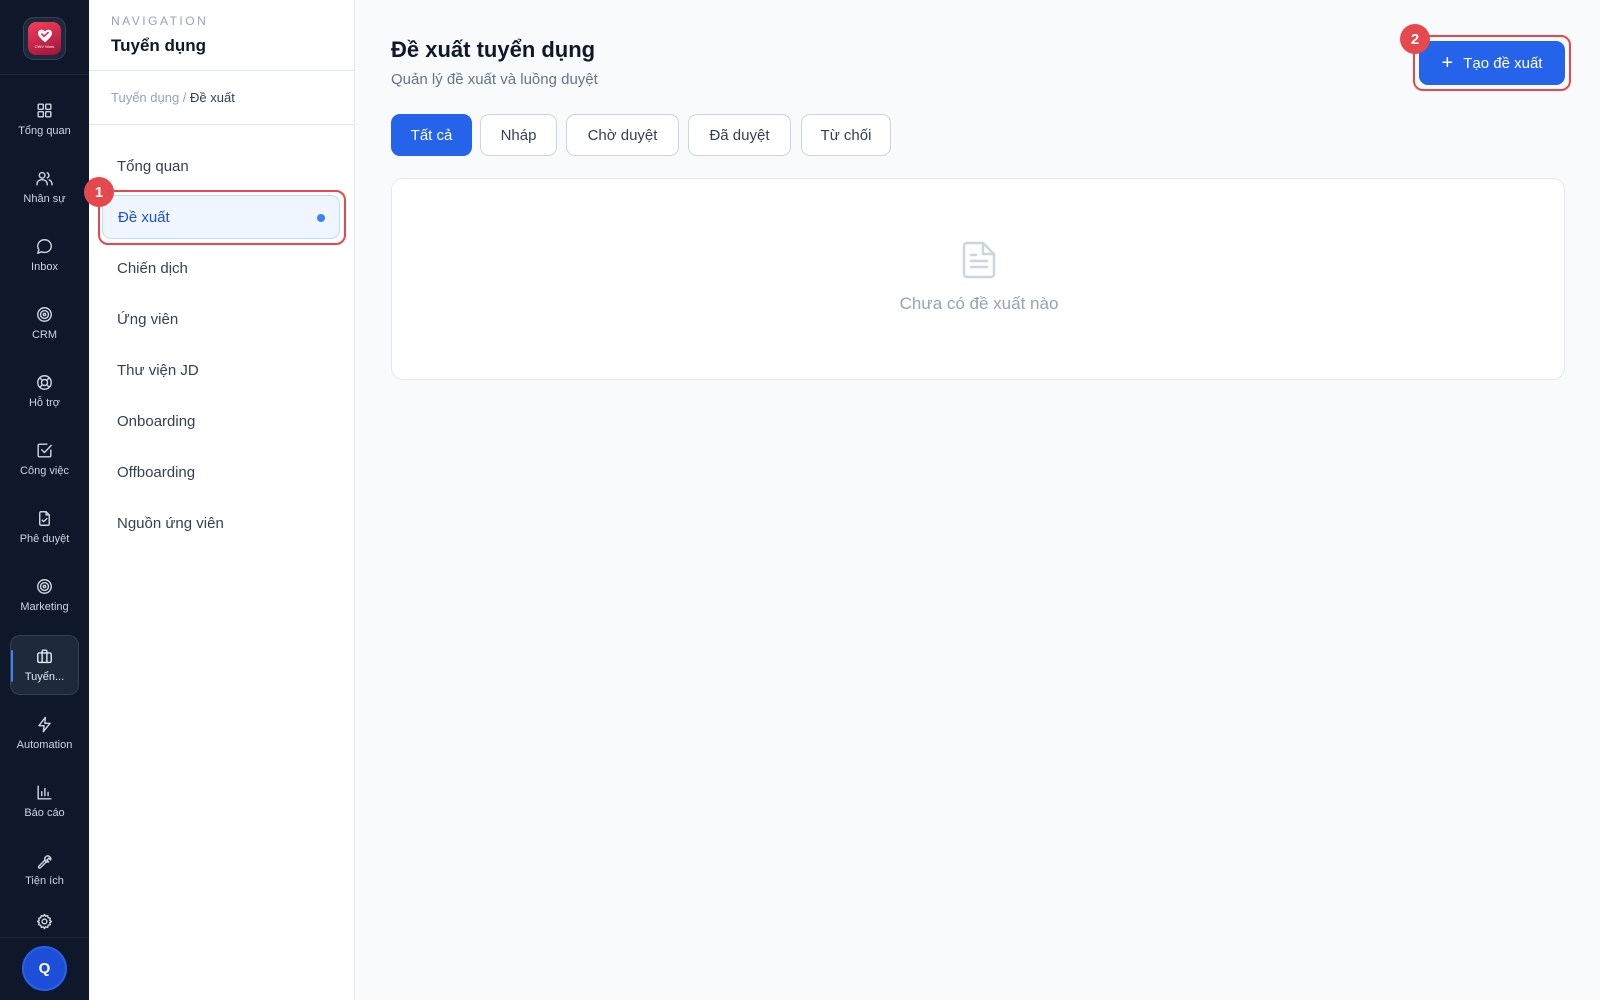 The image size is (1600, 1000). What do you see at coordinates (222, 35) in the screenshot?
I see `secondary-nav-header: NAVIGATION Tuyển dụng` at bounding box center [222, 35].